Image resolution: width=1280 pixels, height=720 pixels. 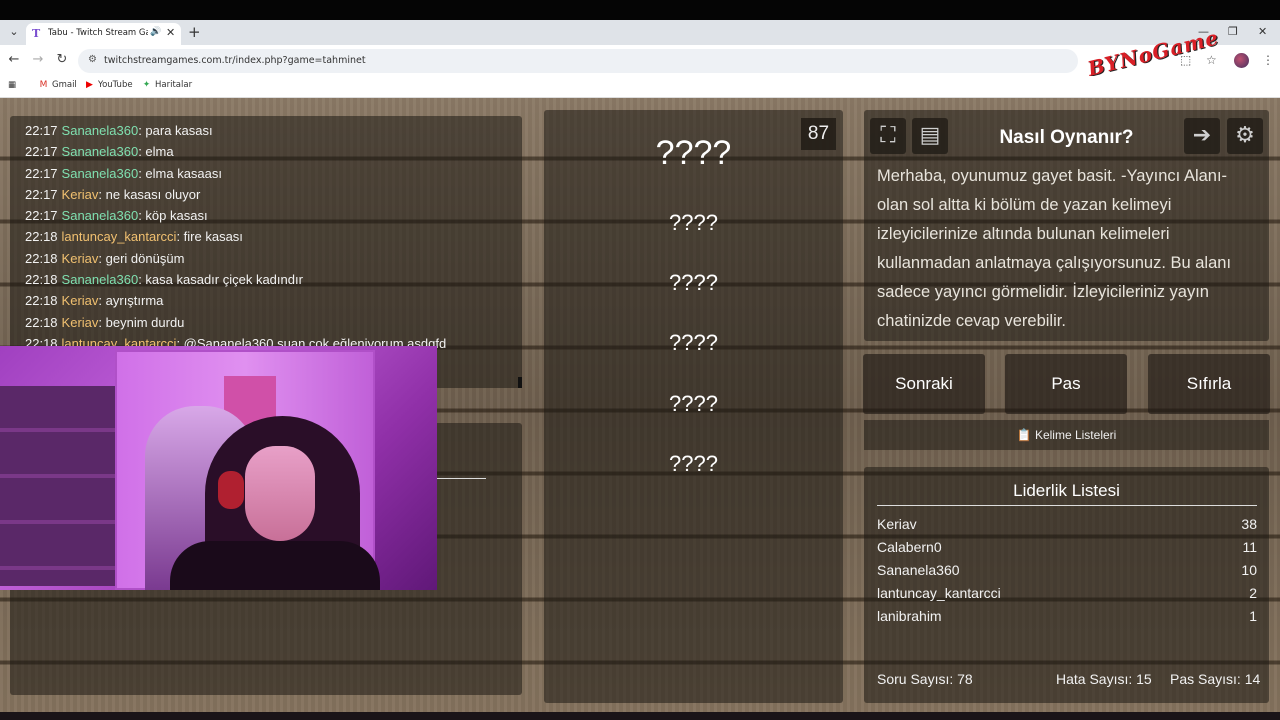 What do you see at coordinates (155, 32) in the screenshot?
I see `speaker-icon: 🔊` at bounding box center [155, 32].